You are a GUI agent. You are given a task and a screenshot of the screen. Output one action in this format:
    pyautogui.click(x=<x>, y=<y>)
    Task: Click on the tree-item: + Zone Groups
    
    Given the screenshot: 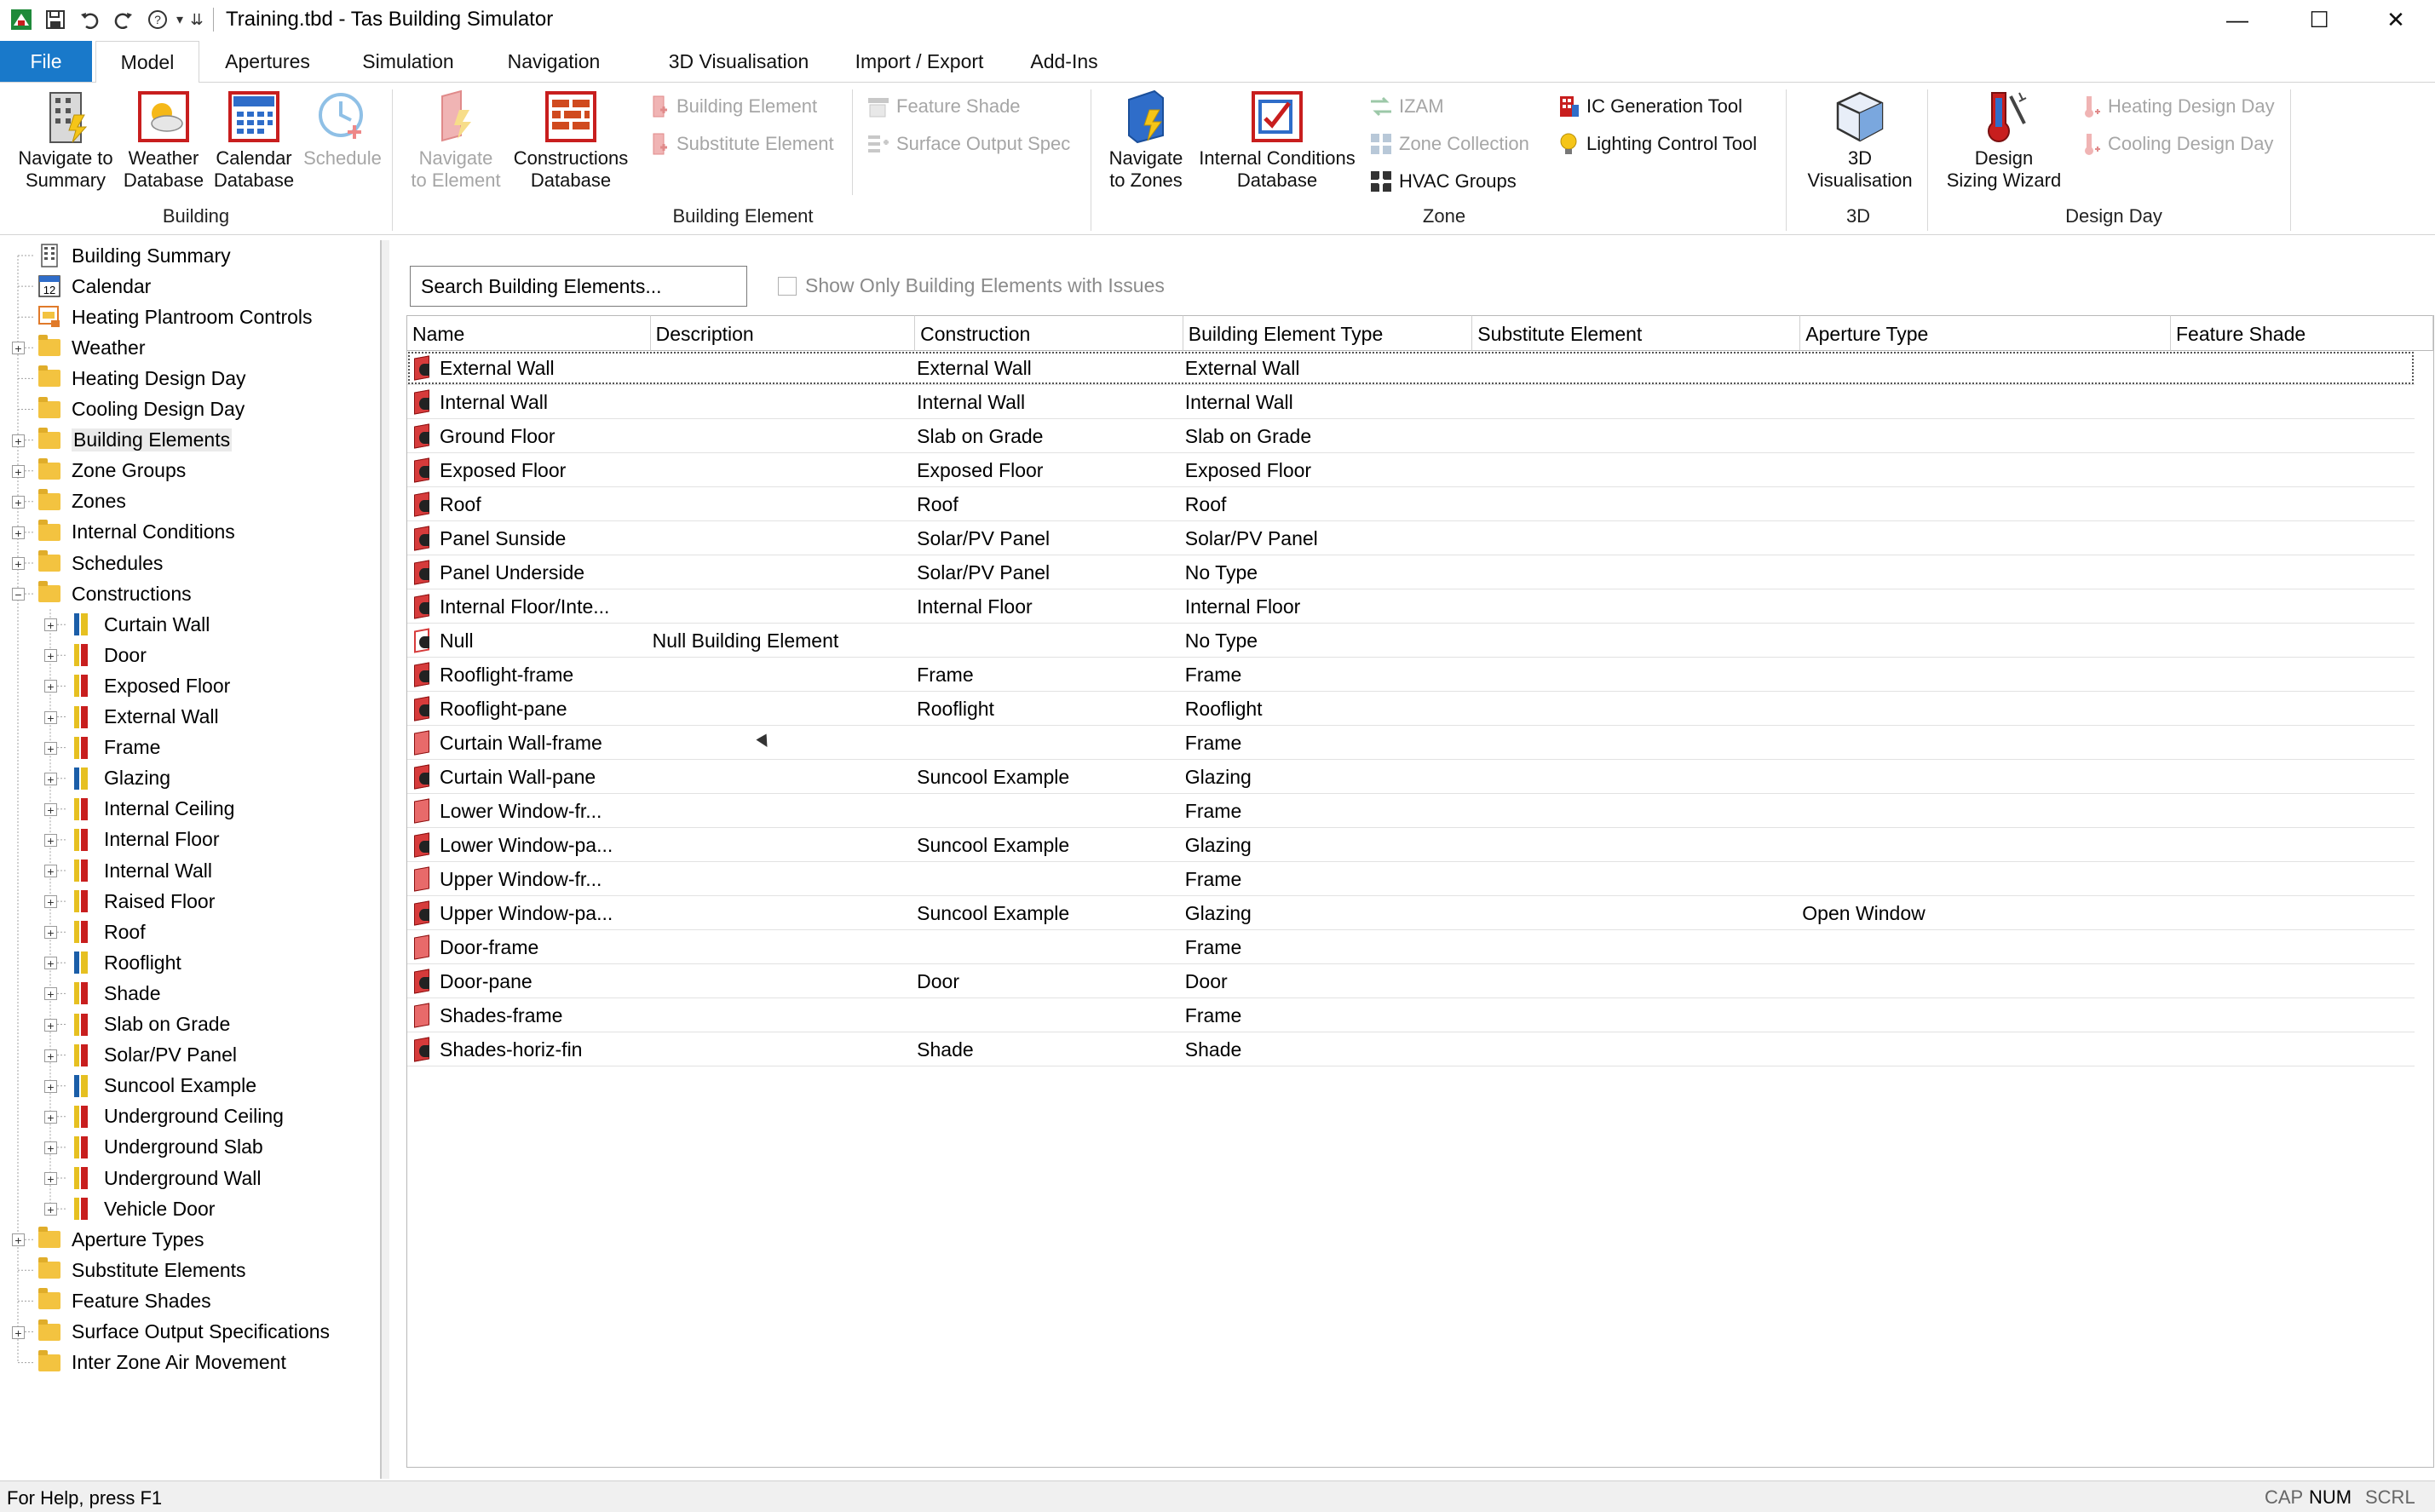 What is the action you would take?
    pyautogui.click(x=99, y=471)
    